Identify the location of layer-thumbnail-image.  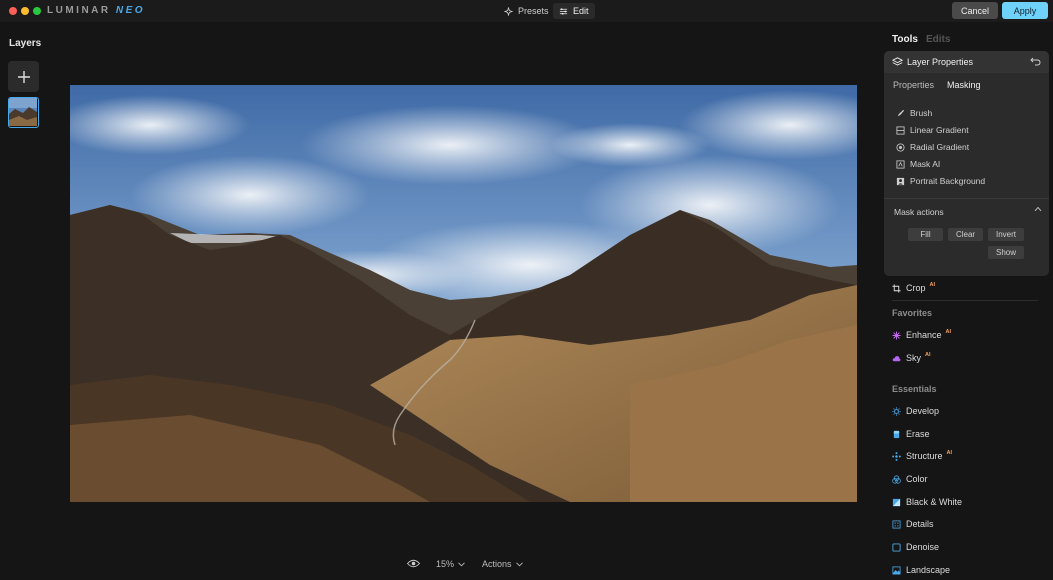
(23, 112).